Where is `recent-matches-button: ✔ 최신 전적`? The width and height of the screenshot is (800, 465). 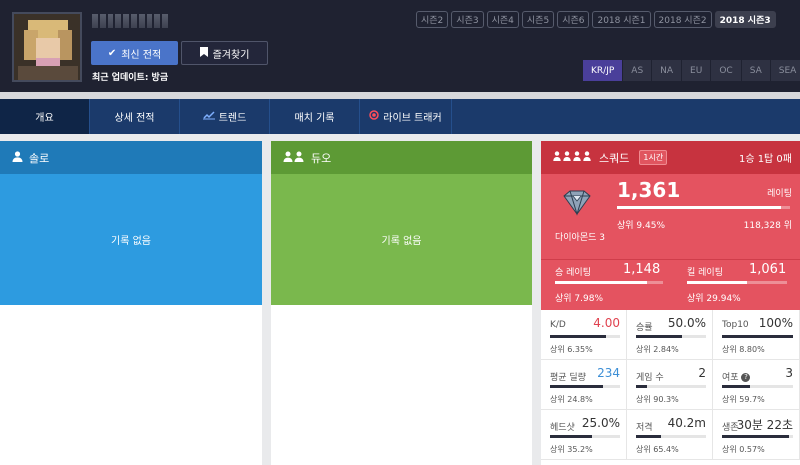 recent-matches-button: ✔ 최신 전적 is located at coordinates (134, 53).